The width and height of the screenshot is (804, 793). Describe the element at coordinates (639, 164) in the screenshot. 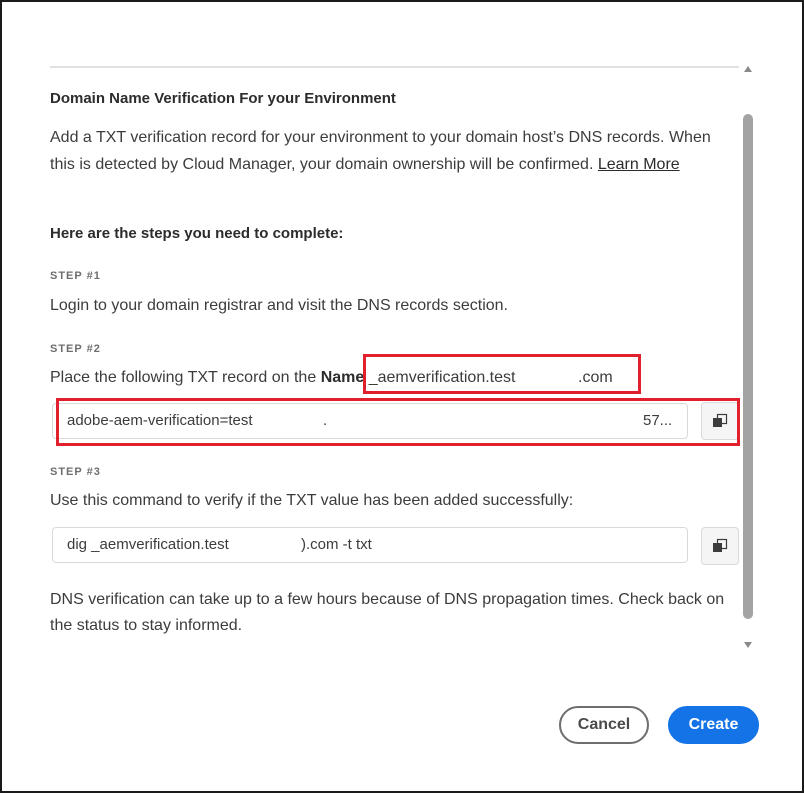

I see `learn-more-link: Learn More` at that location.